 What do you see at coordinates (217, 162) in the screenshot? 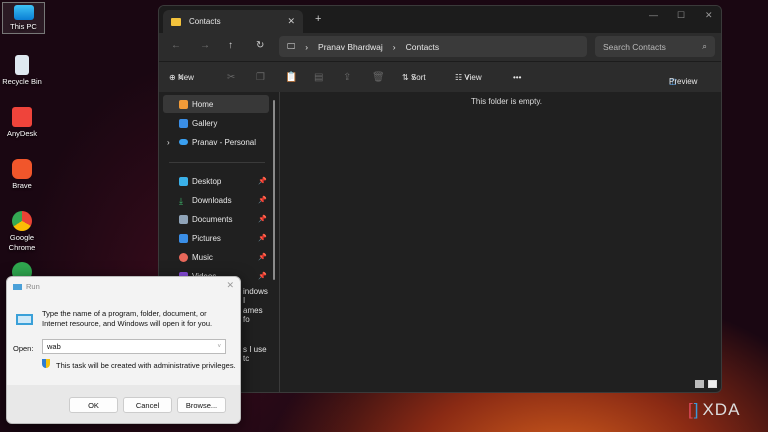
I see `divider` at bounding box center [217, 162].